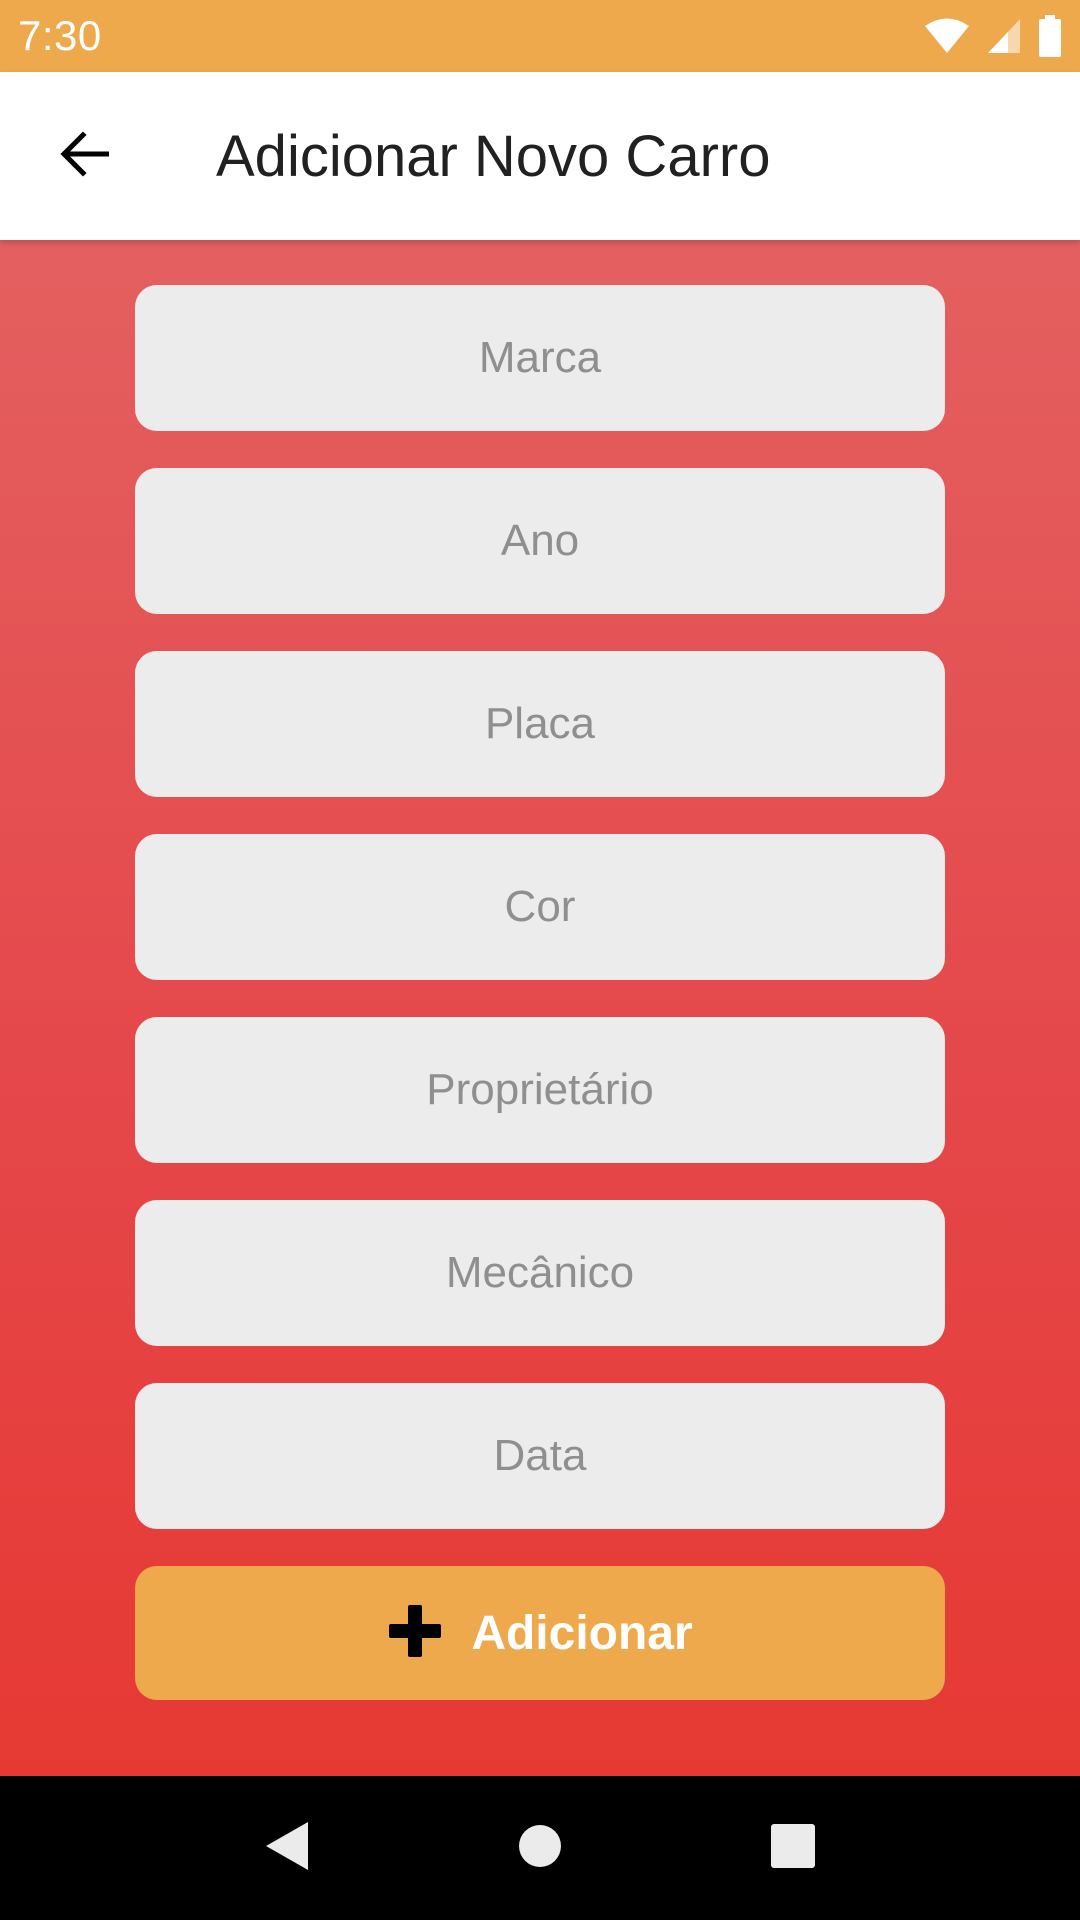 This screenshot has width=1080, height=1920. What do you see at coordinates (540, 36) in the screenshot?
I see `status-bar: 7:30` at bounding box center [540, 36].